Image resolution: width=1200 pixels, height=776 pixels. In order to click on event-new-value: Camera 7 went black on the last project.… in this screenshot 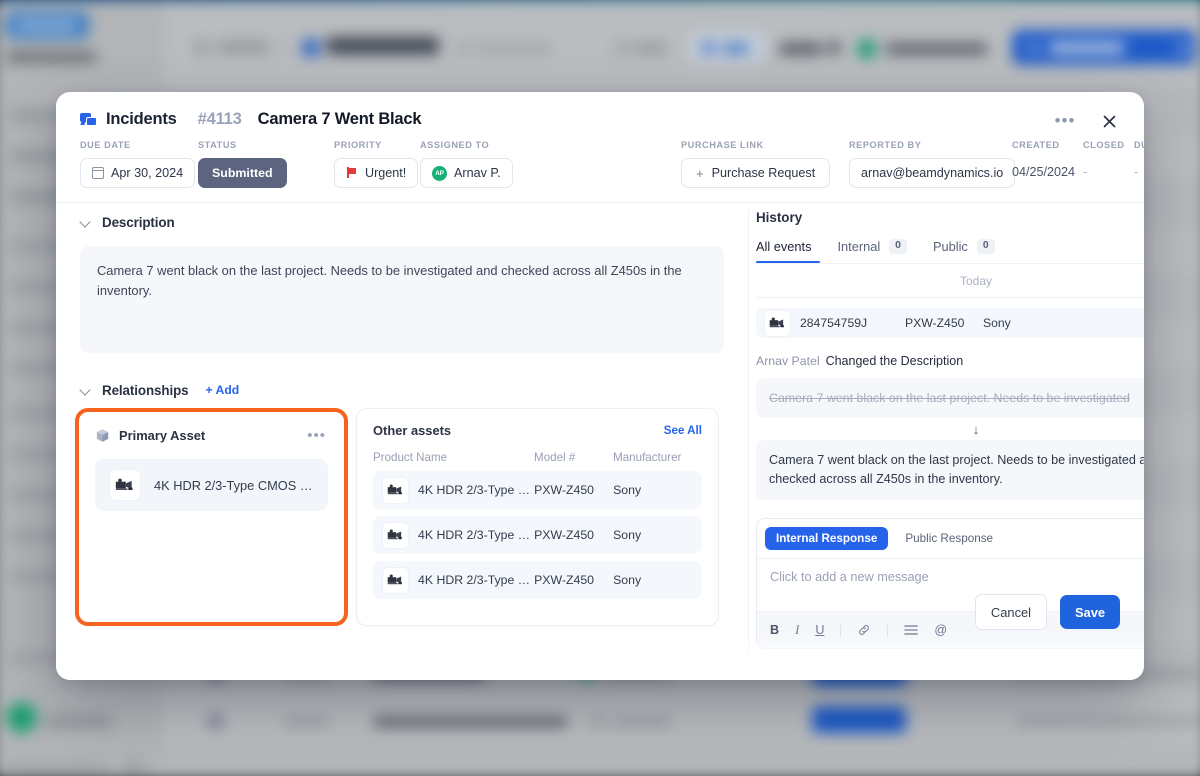, I will do `click(950, 470)`.